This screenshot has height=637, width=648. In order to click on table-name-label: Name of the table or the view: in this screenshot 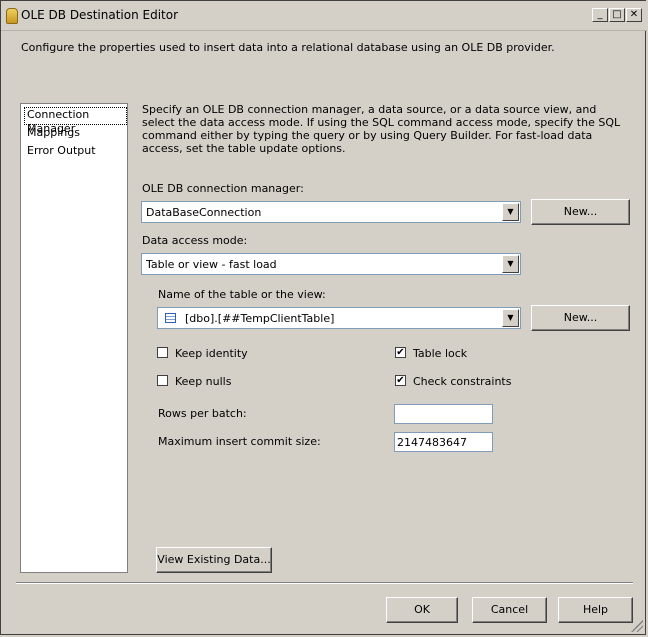, I will do `click(242, 294)`.